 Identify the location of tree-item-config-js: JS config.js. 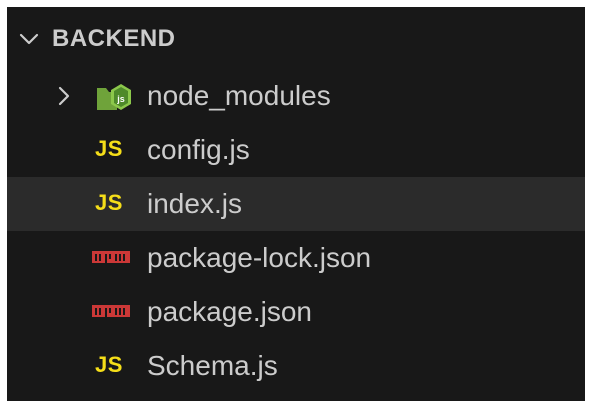
(296, 150).